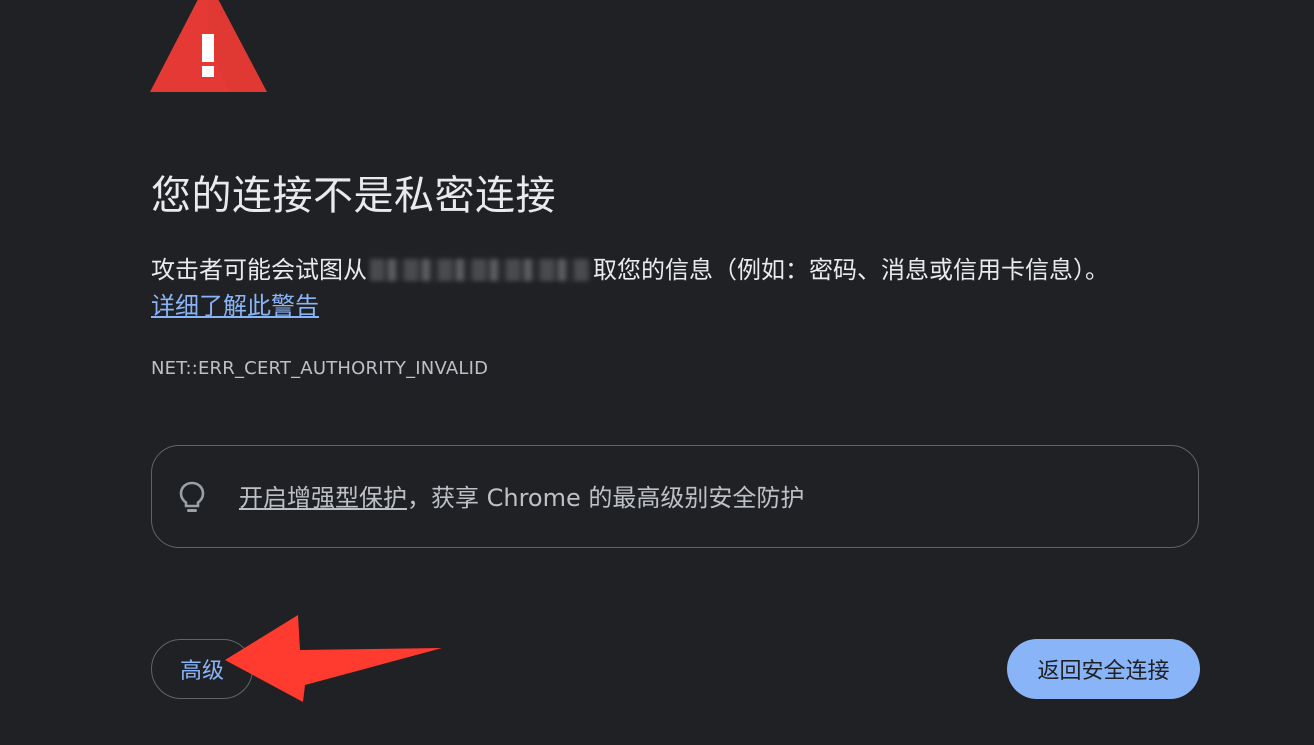 The height and width of the screenshot is (745, 1314). What do you see at coordinates (208, 46) in the screenshot?
I see `warning-triangle-icon` at bounding box center [208, 46].